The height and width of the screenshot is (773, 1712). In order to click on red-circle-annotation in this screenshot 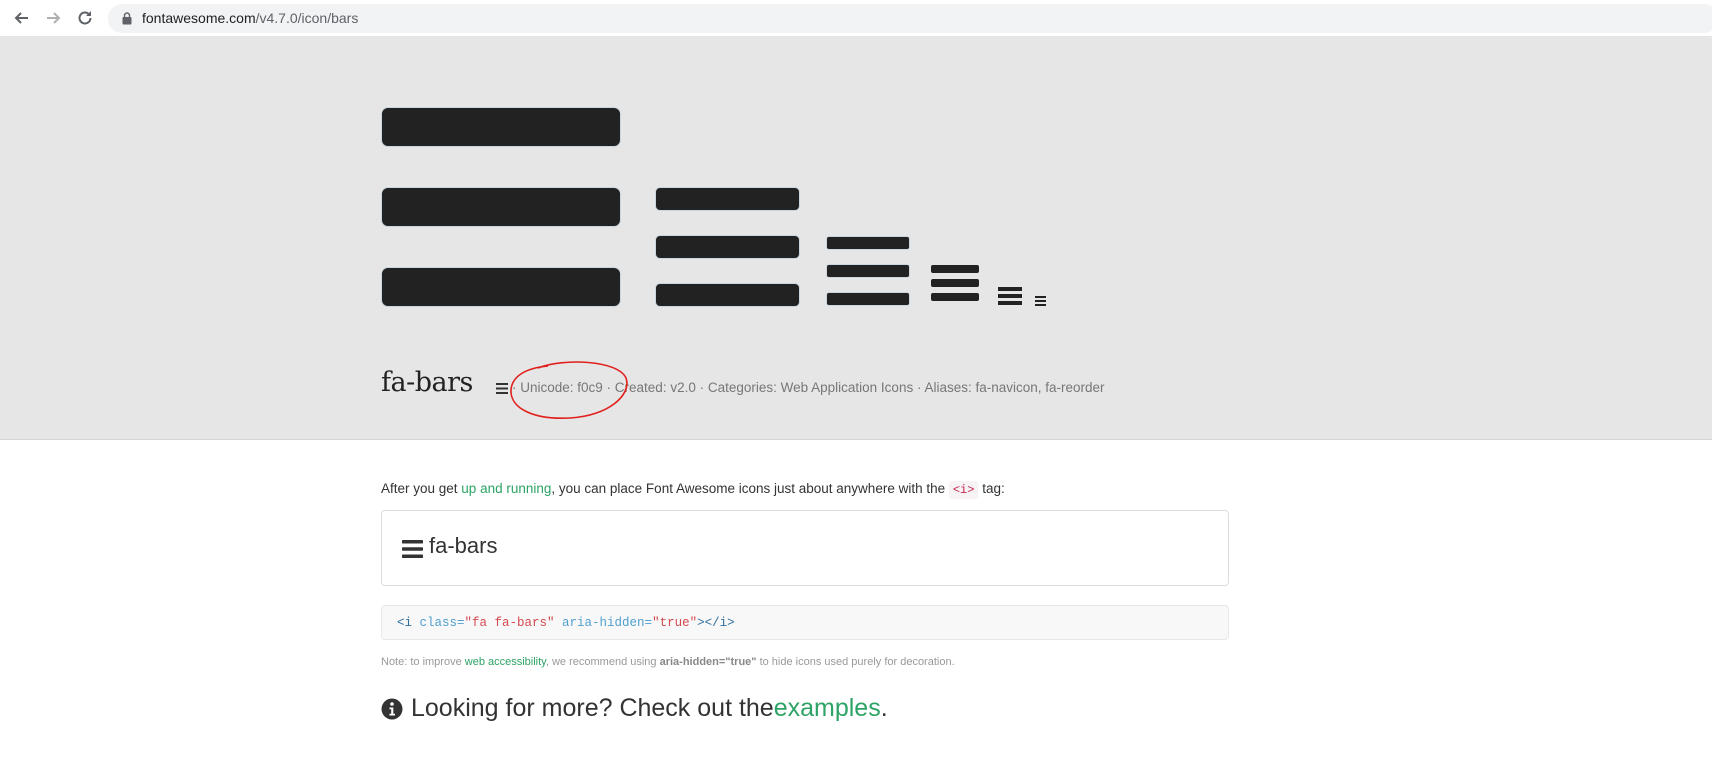, I will do `click(569, 390)`.